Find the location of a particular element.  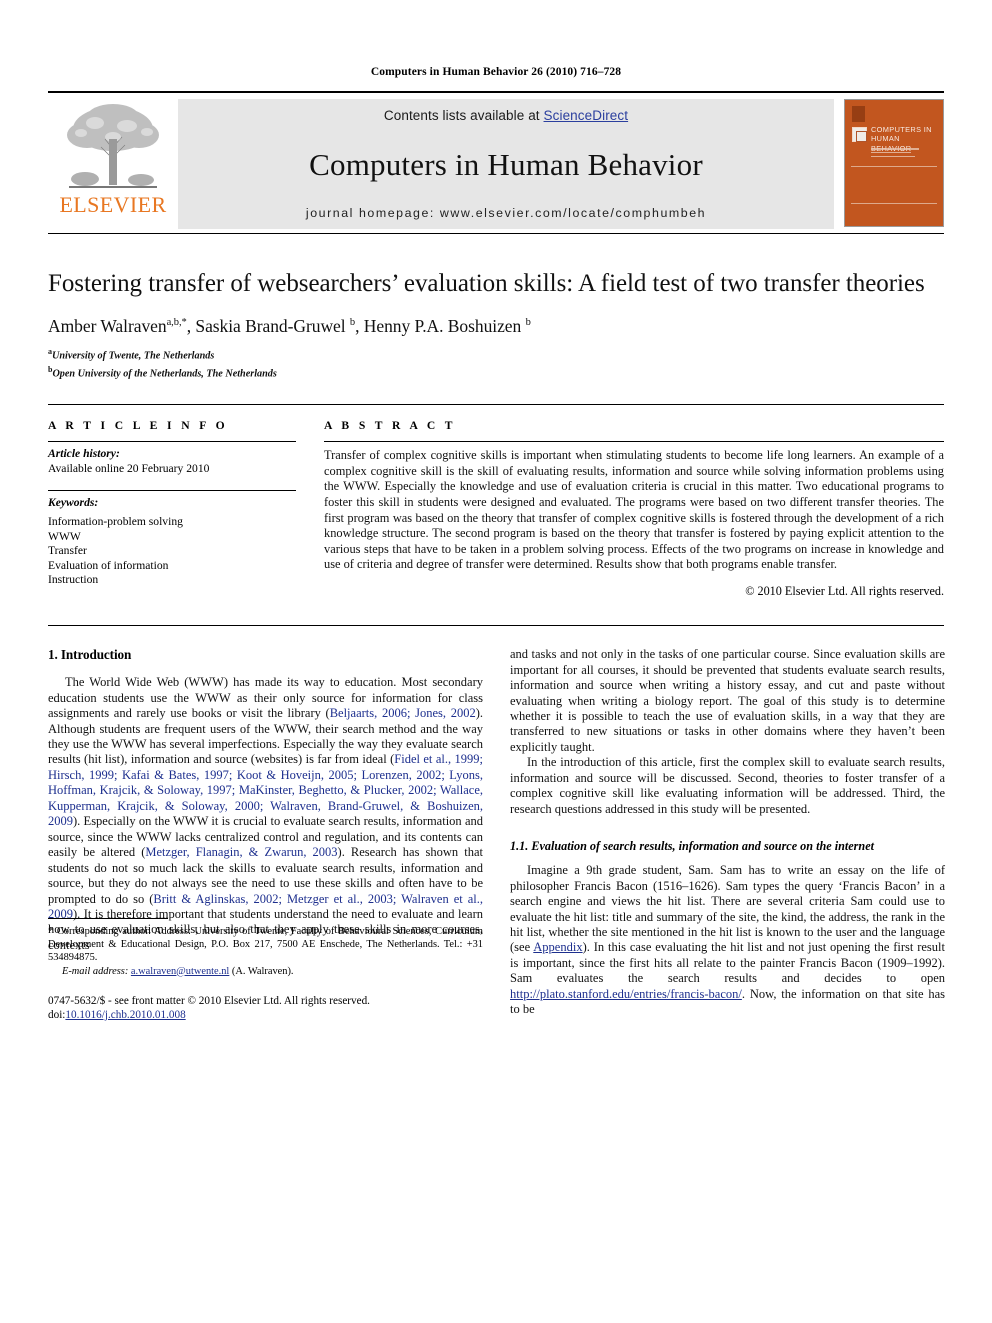

doi-link: 10.1016/j.chb.2010.01.008 is located at coordinates (125, 1015).